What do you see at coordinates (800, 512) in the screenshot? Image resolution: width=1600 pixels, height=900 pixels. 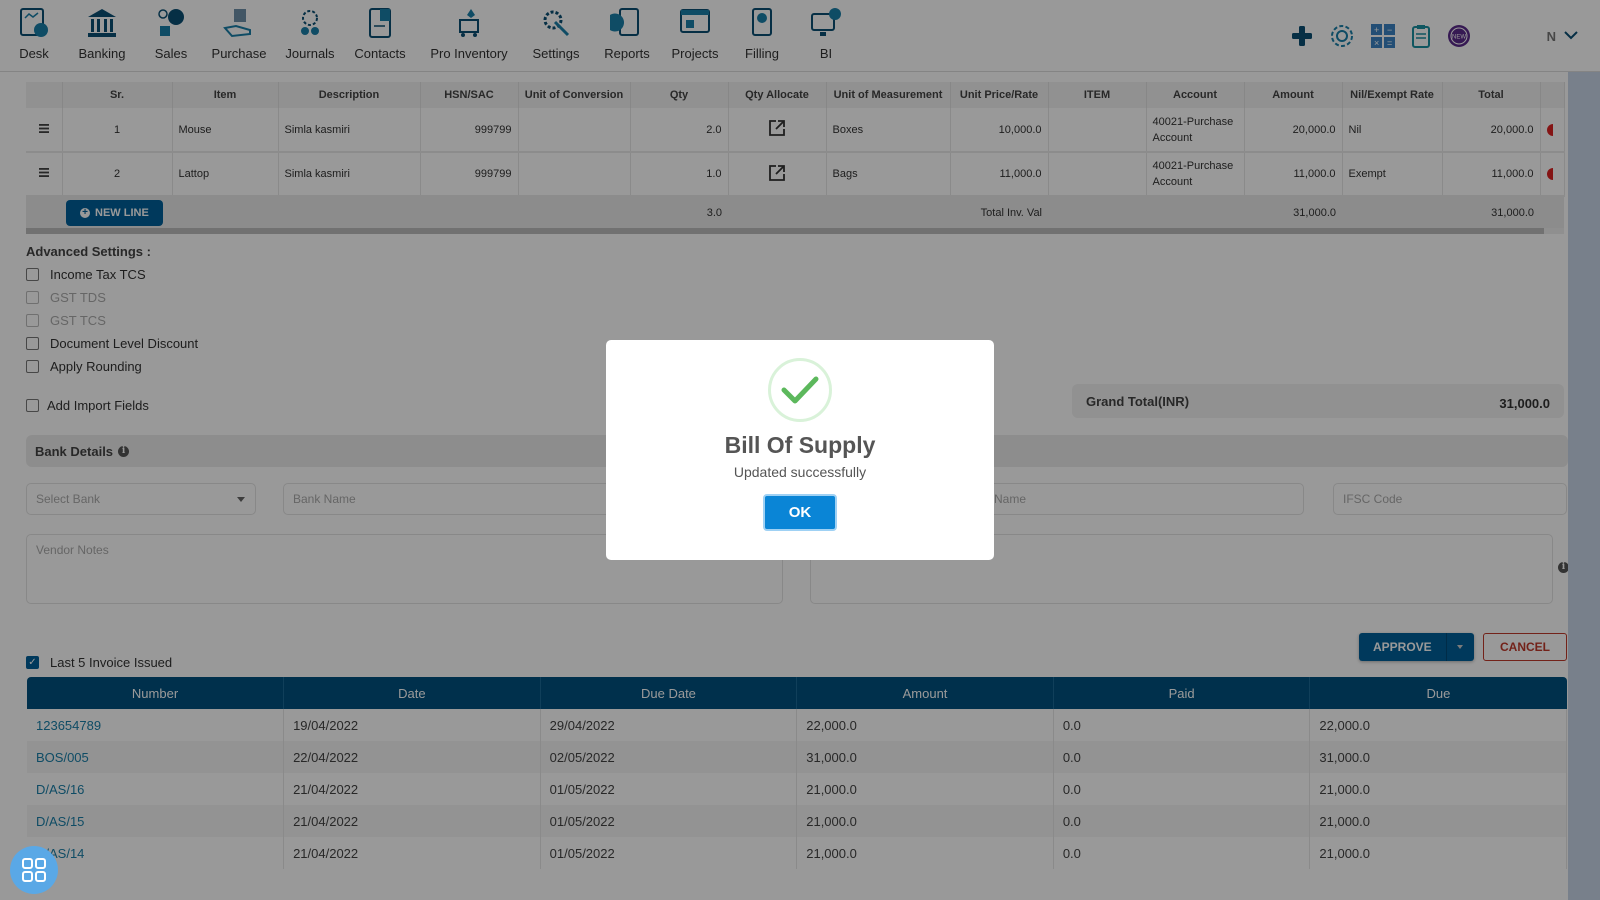 I see `ok-button: OK` at bounding box center [800, 512].